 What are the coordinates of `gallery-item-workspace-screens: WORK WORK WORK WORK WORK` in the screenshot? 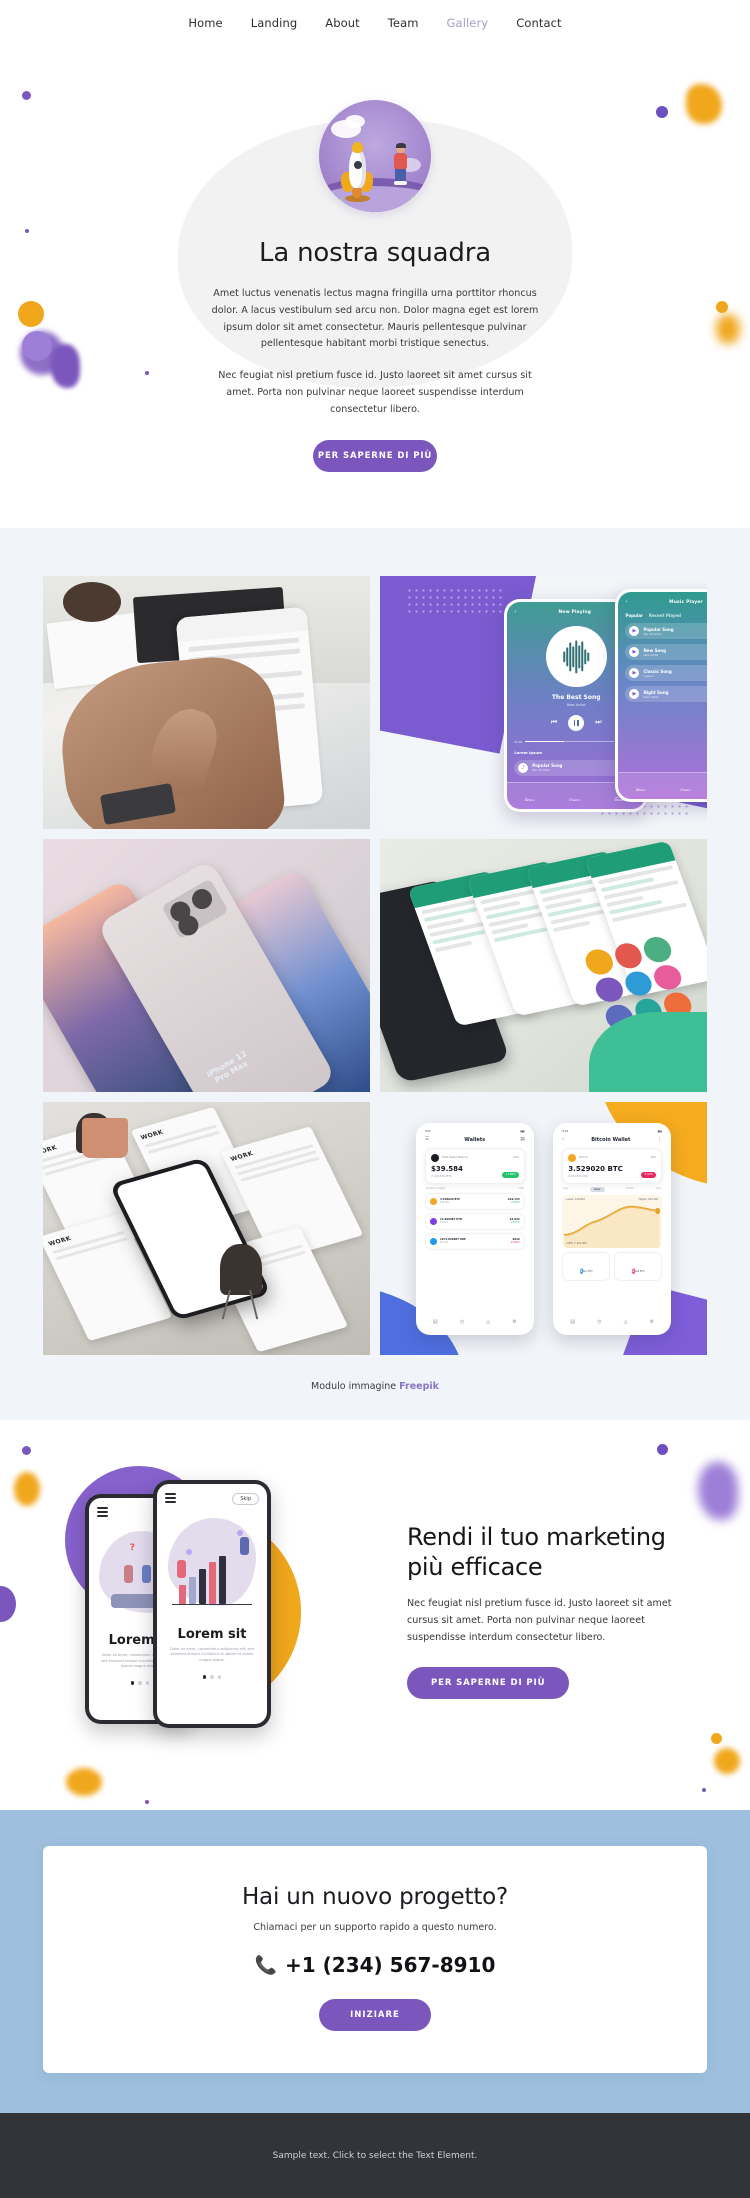 It's located at (206, 1229).